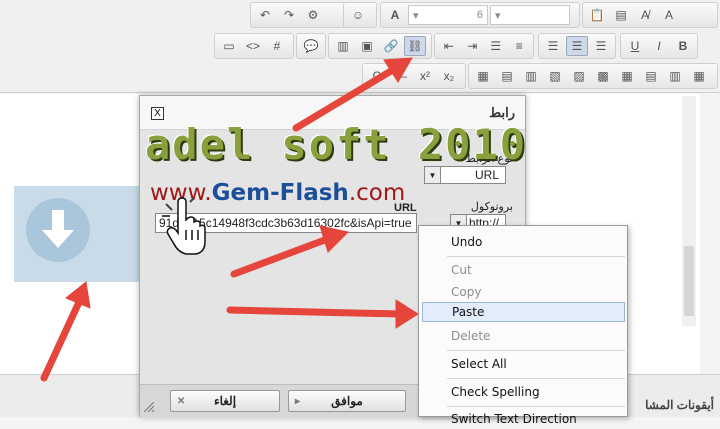  Describe the element at coordinates (627, 76) in the screenshot. I see `table-delete-icon: ▦` at that location.